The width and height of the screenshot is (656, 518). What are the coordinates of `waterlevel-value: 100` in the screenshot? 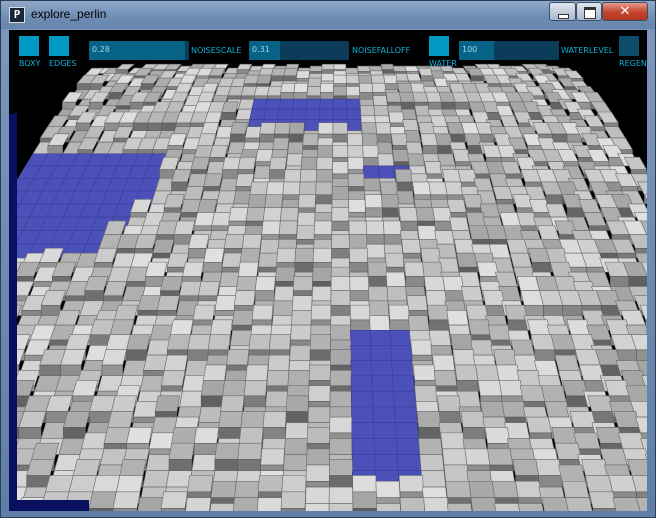 It's located at (470, 49).